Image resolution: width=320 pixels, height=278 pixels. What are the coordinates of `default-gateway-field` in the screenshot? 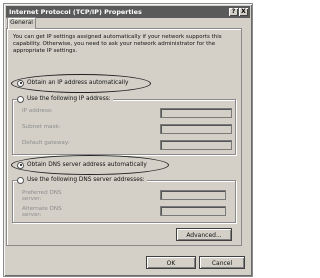 It's located at (196, 145).